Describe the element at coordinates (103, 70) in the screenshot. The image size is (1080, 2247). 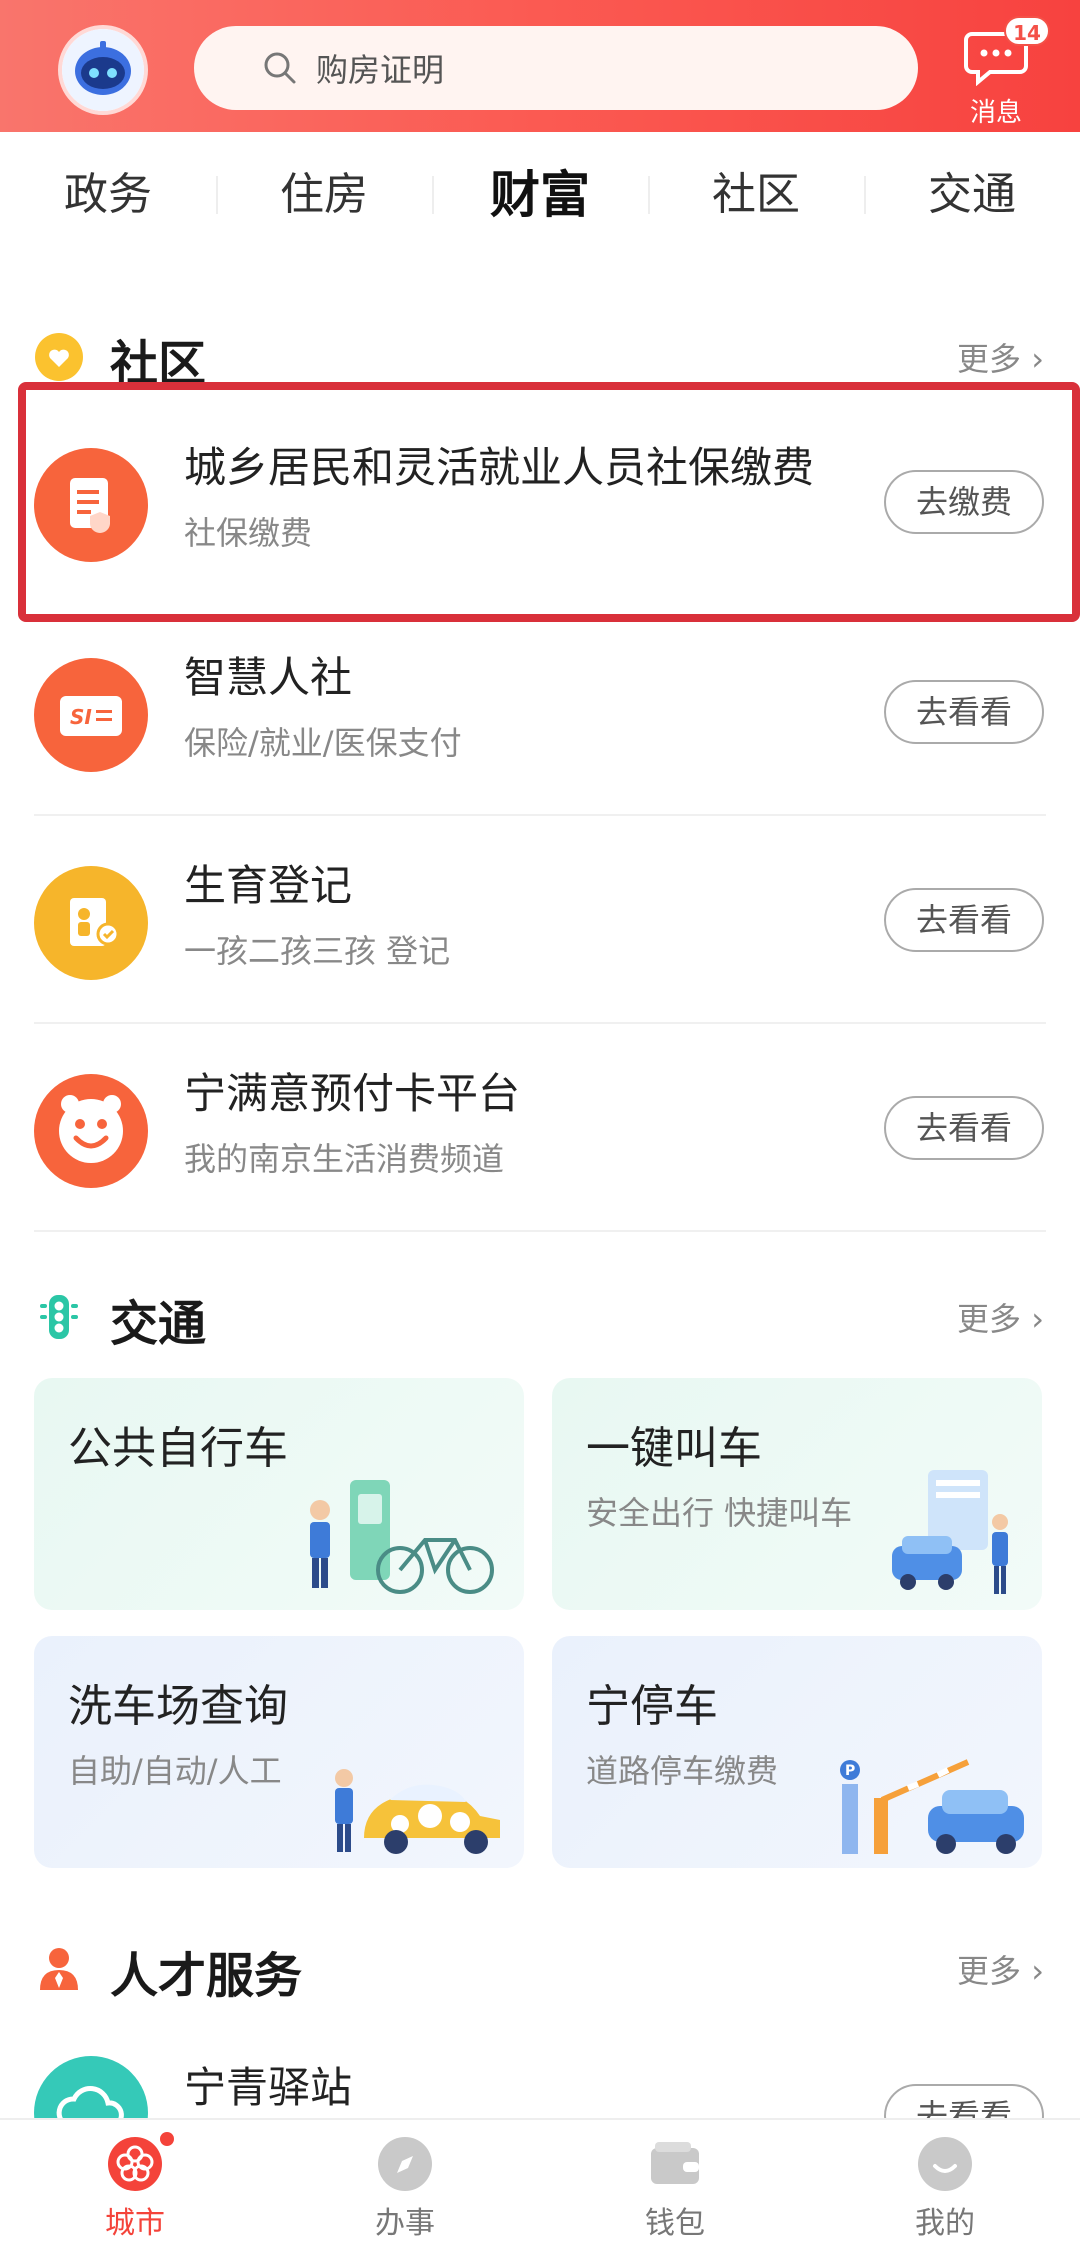
I see `robot-avatar-icon` at that location.